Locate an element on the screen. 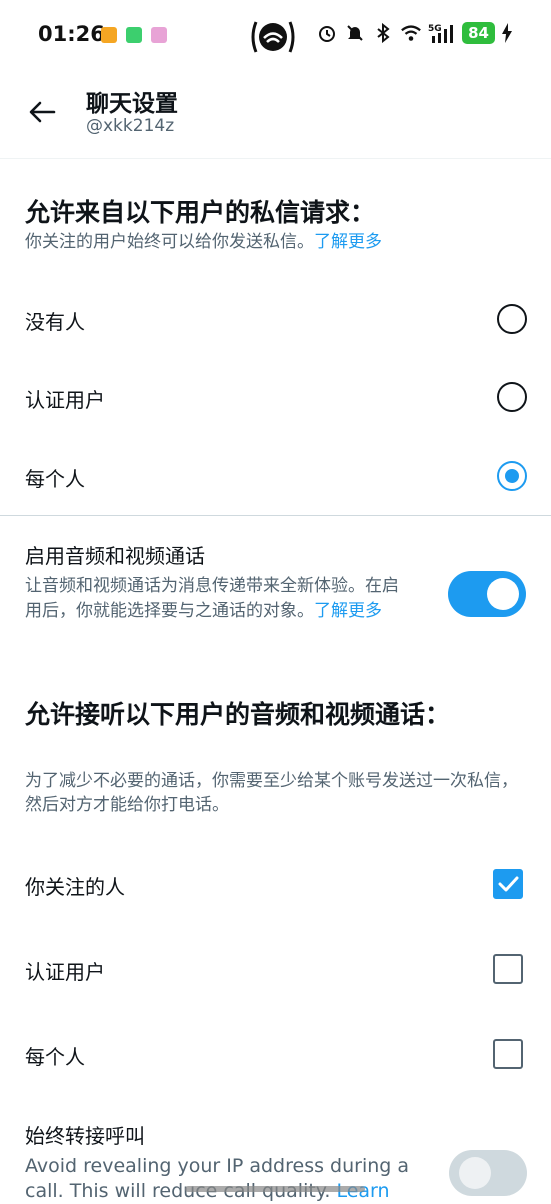 This screenshot has height=1204, width=551. calls-option-following: 你关注的人 is located at coordinates (275, 884).